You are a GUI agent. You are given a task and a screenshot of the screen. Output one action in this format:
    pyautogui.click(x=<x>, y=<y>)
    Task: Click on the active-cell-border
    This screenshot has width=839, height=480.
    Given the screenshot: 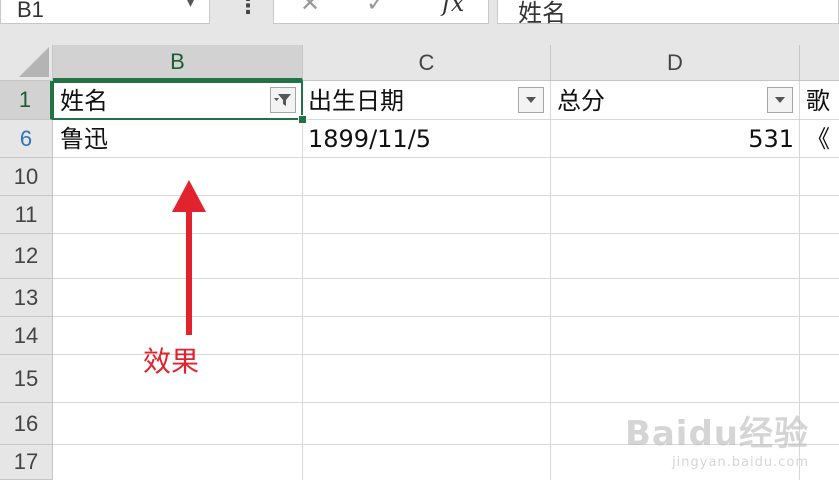 What is the action you would take?
    pyautogui.click(x=177, y=100)
    